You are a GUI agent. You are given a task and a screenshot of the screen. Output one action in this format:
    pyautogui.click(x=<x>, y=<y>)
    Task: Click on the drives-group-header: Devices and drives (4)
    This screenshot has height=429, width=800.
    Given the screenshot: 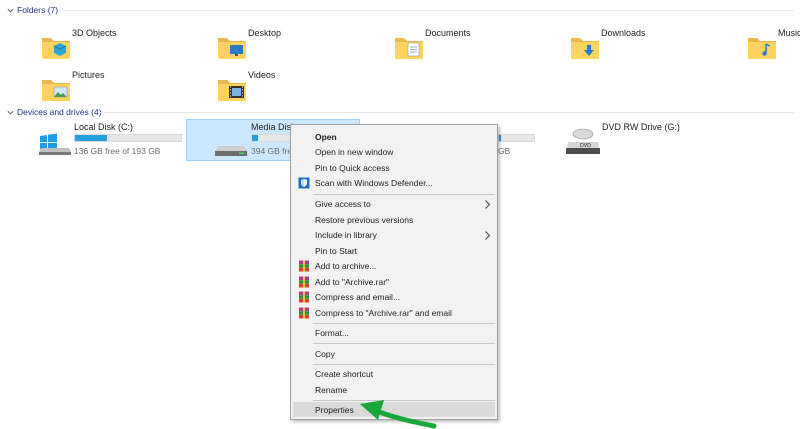 What is the action you would take?
    pyautogui.click(x=54, y=112)
    